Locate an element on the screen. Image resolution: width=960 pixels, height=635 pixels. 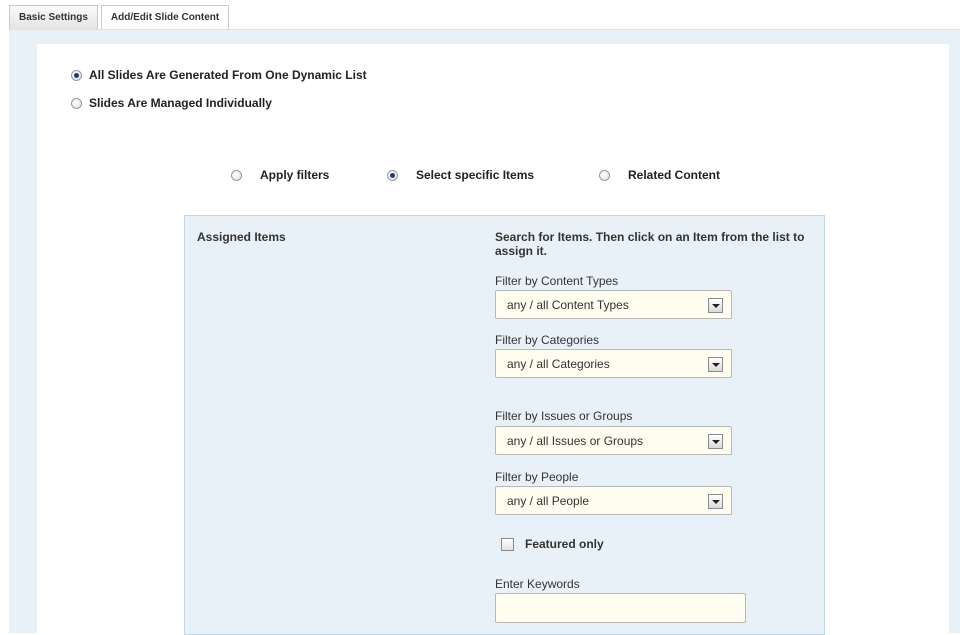
categories-label: Filter by Categories is located at coordinates (547, 340).